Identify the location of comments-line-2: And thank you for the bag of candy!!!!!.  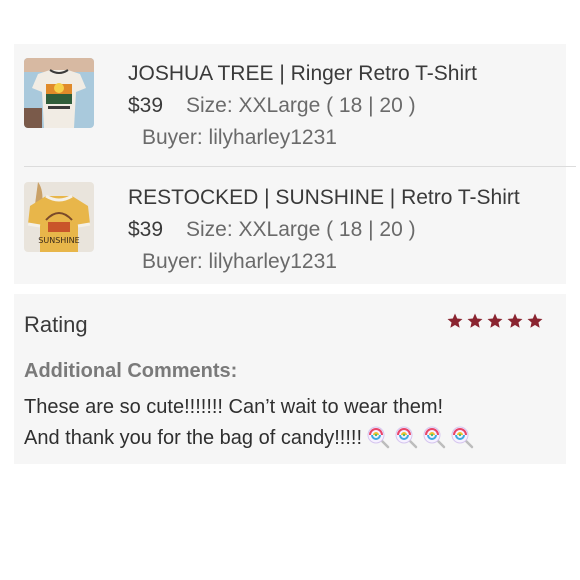
(294, 438).